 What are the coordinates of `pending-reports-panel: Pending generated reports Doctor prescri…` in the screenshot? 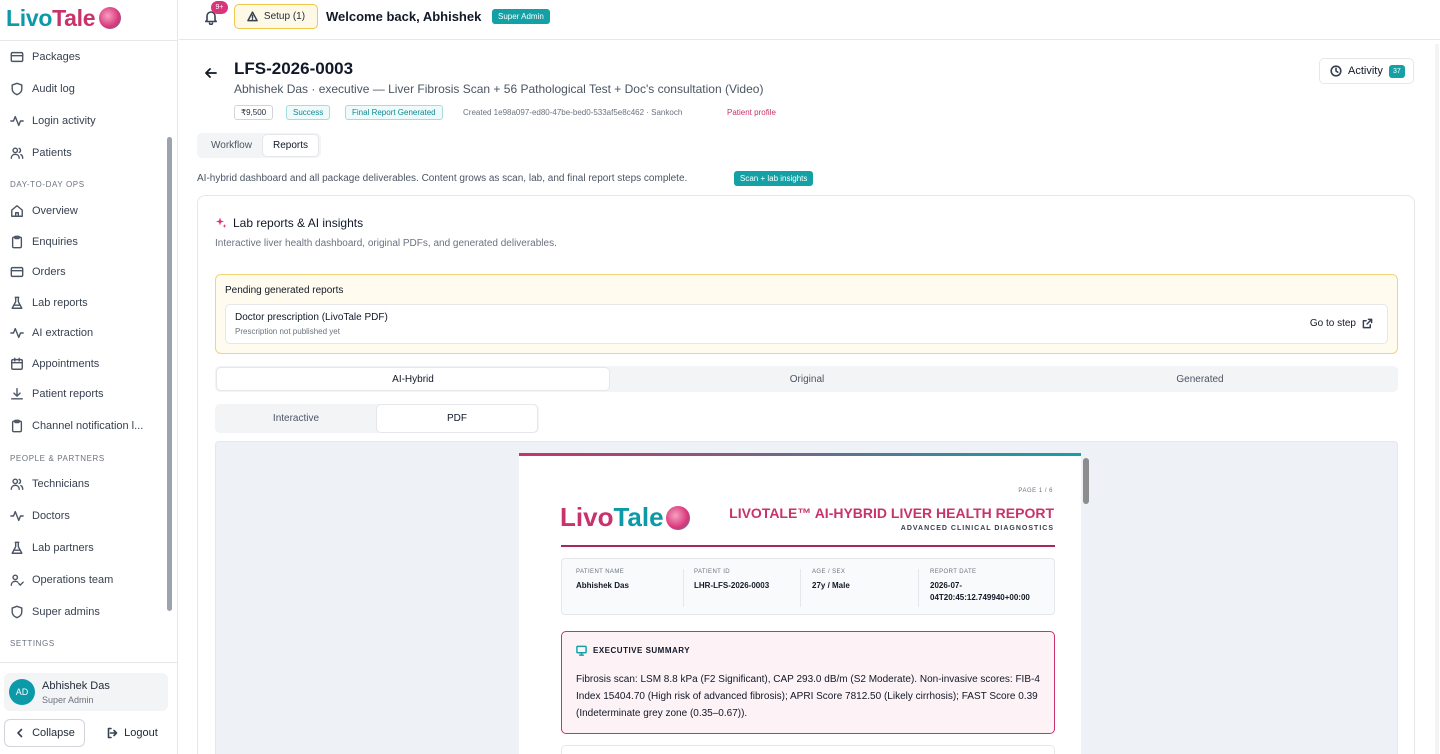 It's located at (806, 314).